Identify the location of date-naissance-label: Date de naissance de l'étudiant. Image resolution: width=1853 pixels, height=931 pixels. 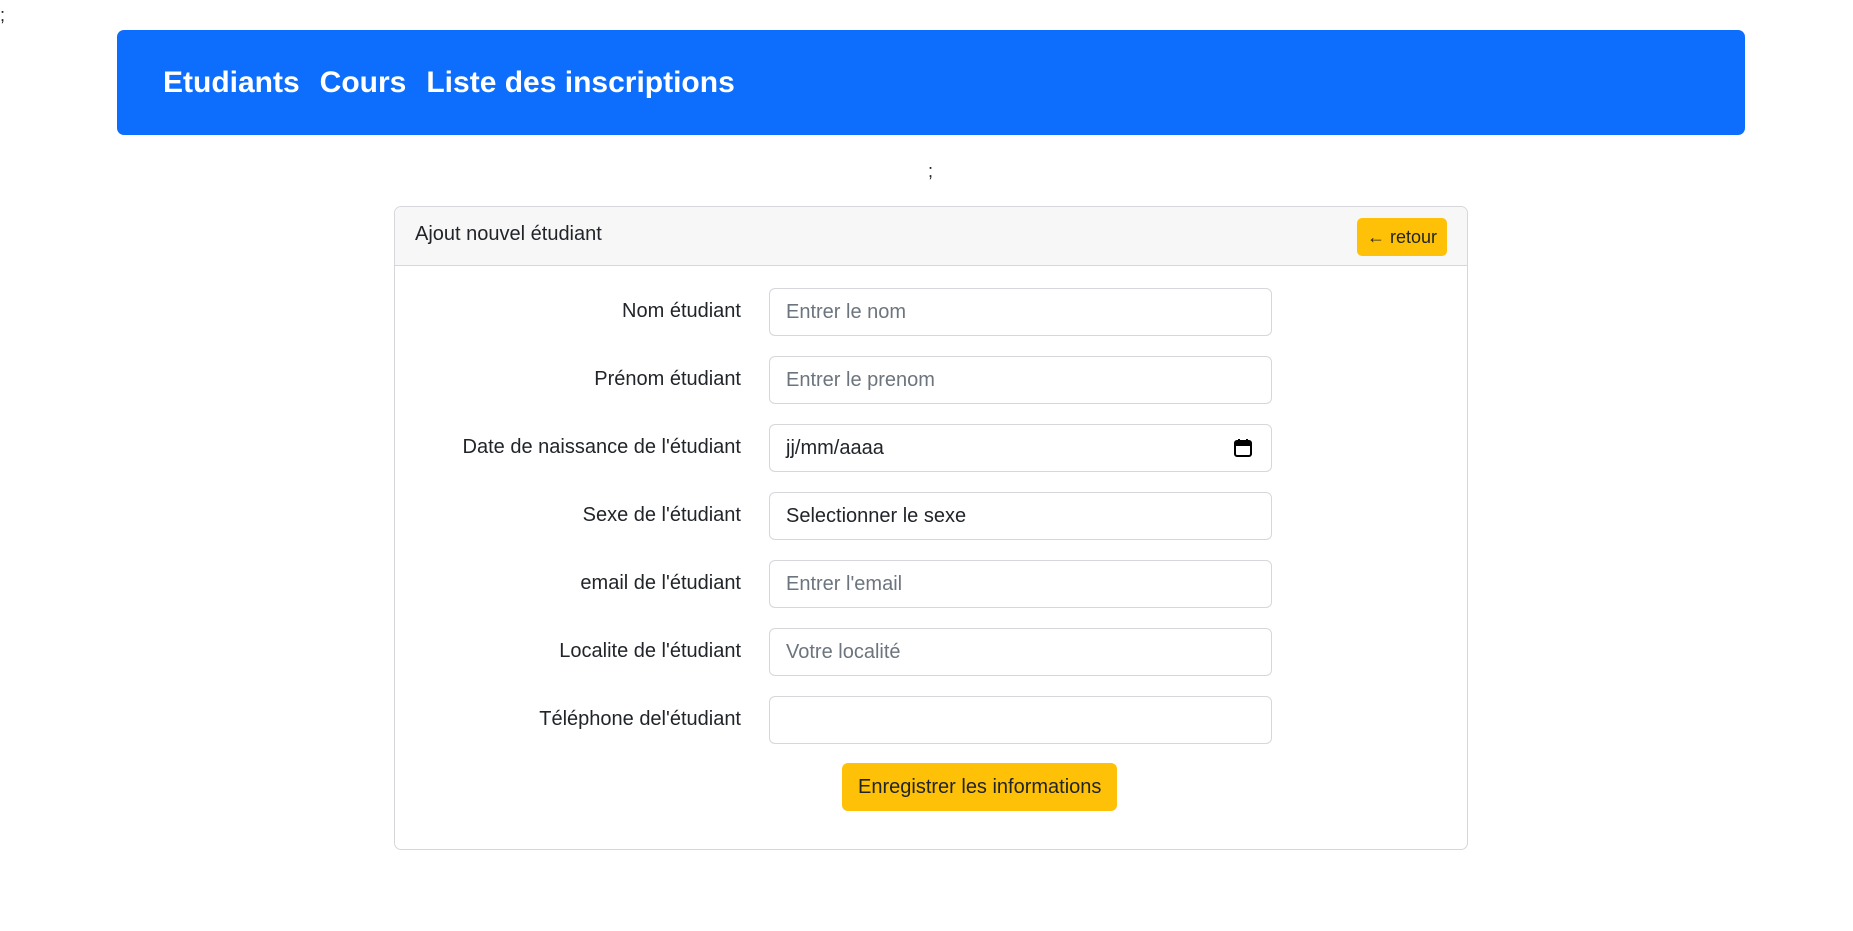
(601, 447).